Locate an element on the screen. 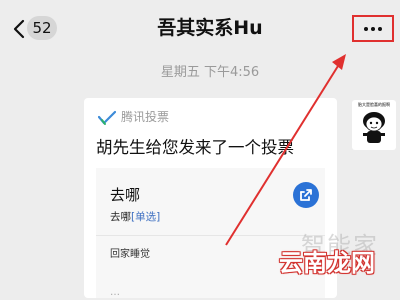  tencent-poll-logo-icon is located at coordinates (107, 117).